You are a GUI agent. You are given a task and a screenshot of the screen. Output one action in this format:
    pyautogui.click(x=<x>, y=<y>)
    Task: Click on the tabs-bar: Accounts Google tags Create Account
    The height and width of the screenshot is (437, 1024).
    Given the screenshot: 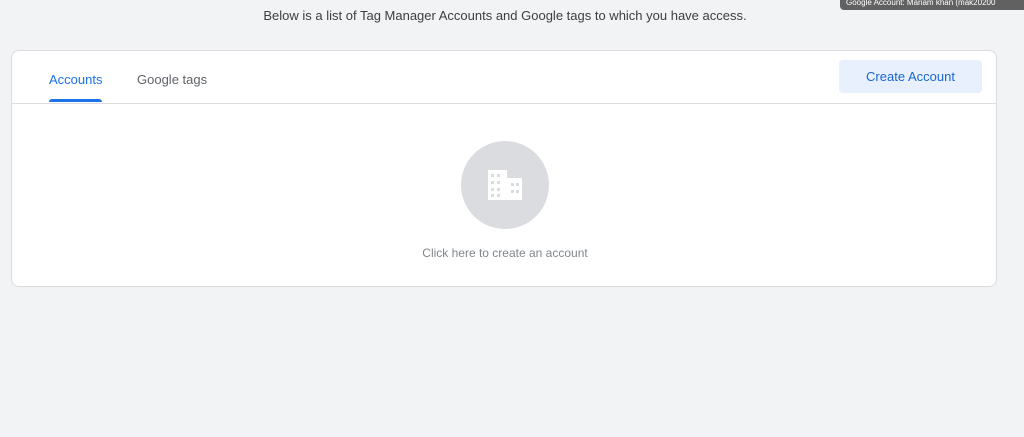 What is the action you would take?
    pyautogui.click(x=504, y=77)
    